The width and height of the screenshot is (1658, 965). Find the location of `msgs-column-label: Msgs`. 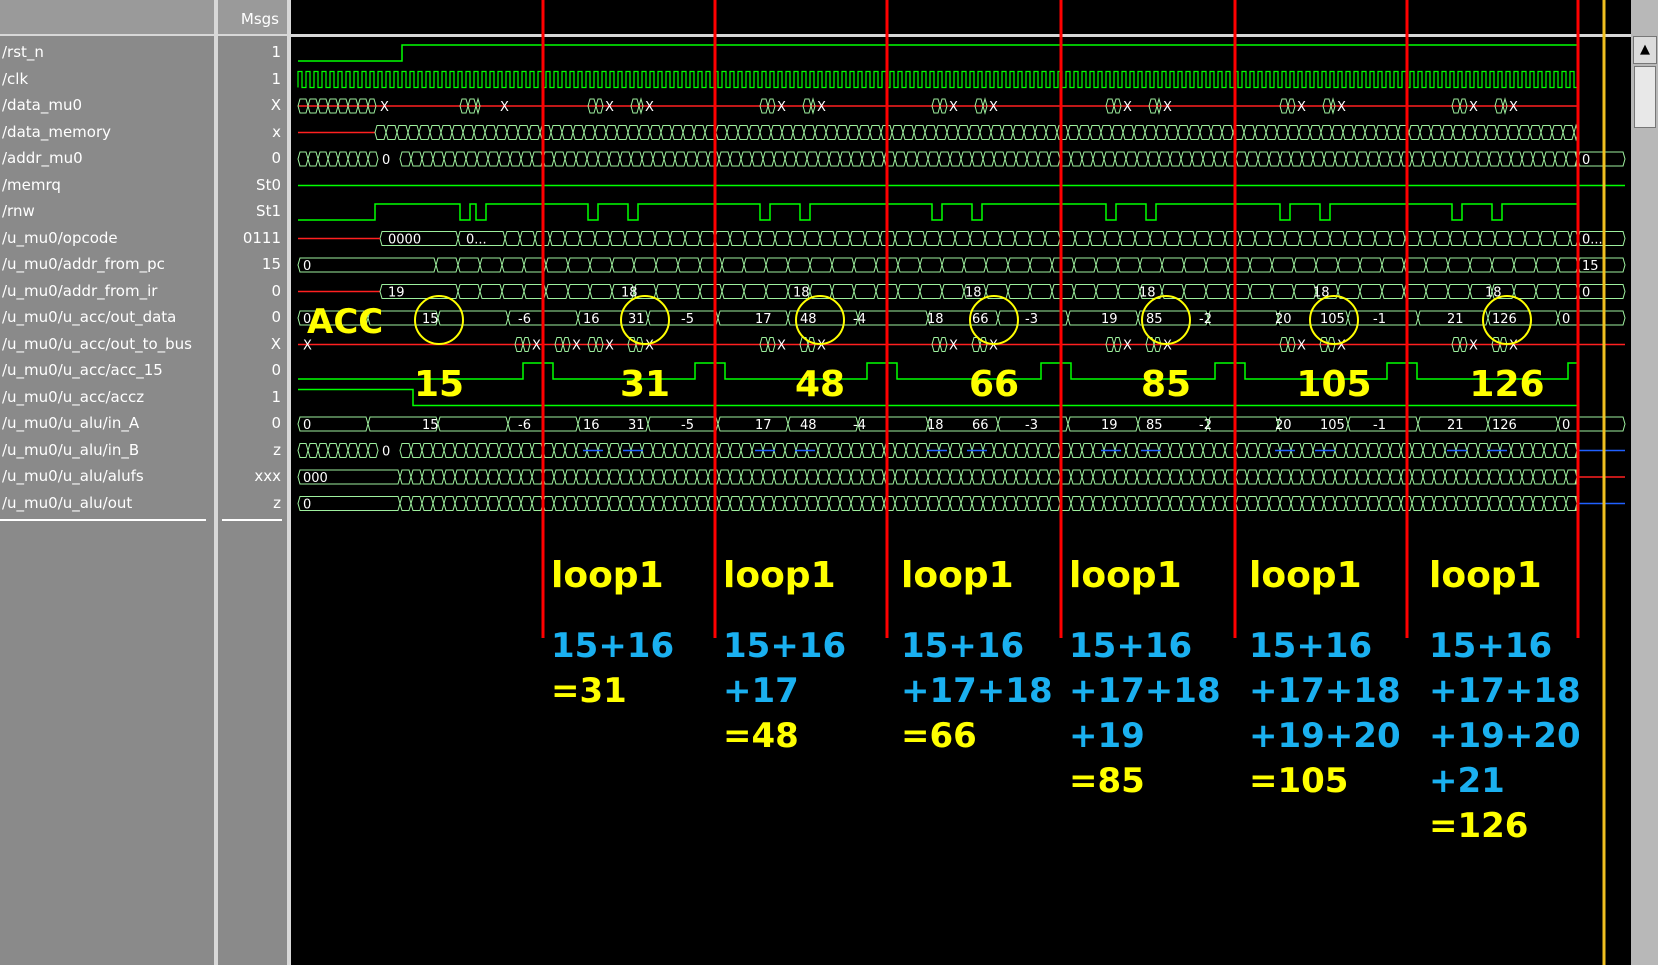

msgs-column-label: Msgs is located at coordinates (259, 19).